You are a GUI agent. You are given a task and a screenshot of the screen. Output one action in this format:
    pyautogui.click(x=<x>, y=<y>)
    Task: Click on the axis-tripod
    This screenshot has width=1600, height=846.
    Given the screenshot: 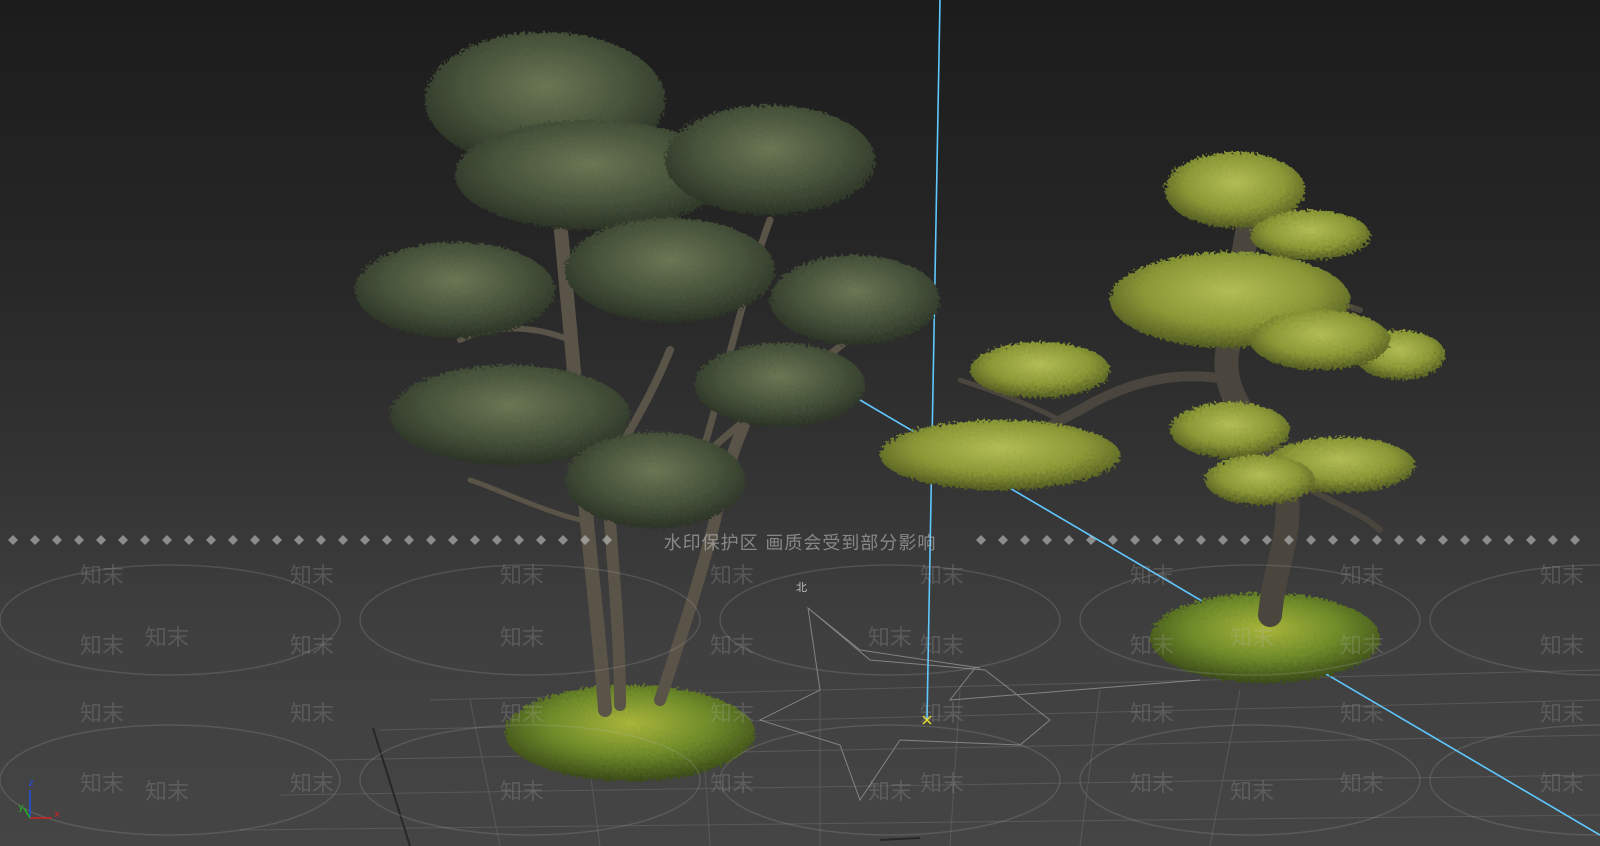 What is the action you would take?
    pyautogui.click(x=37, y=804)
    